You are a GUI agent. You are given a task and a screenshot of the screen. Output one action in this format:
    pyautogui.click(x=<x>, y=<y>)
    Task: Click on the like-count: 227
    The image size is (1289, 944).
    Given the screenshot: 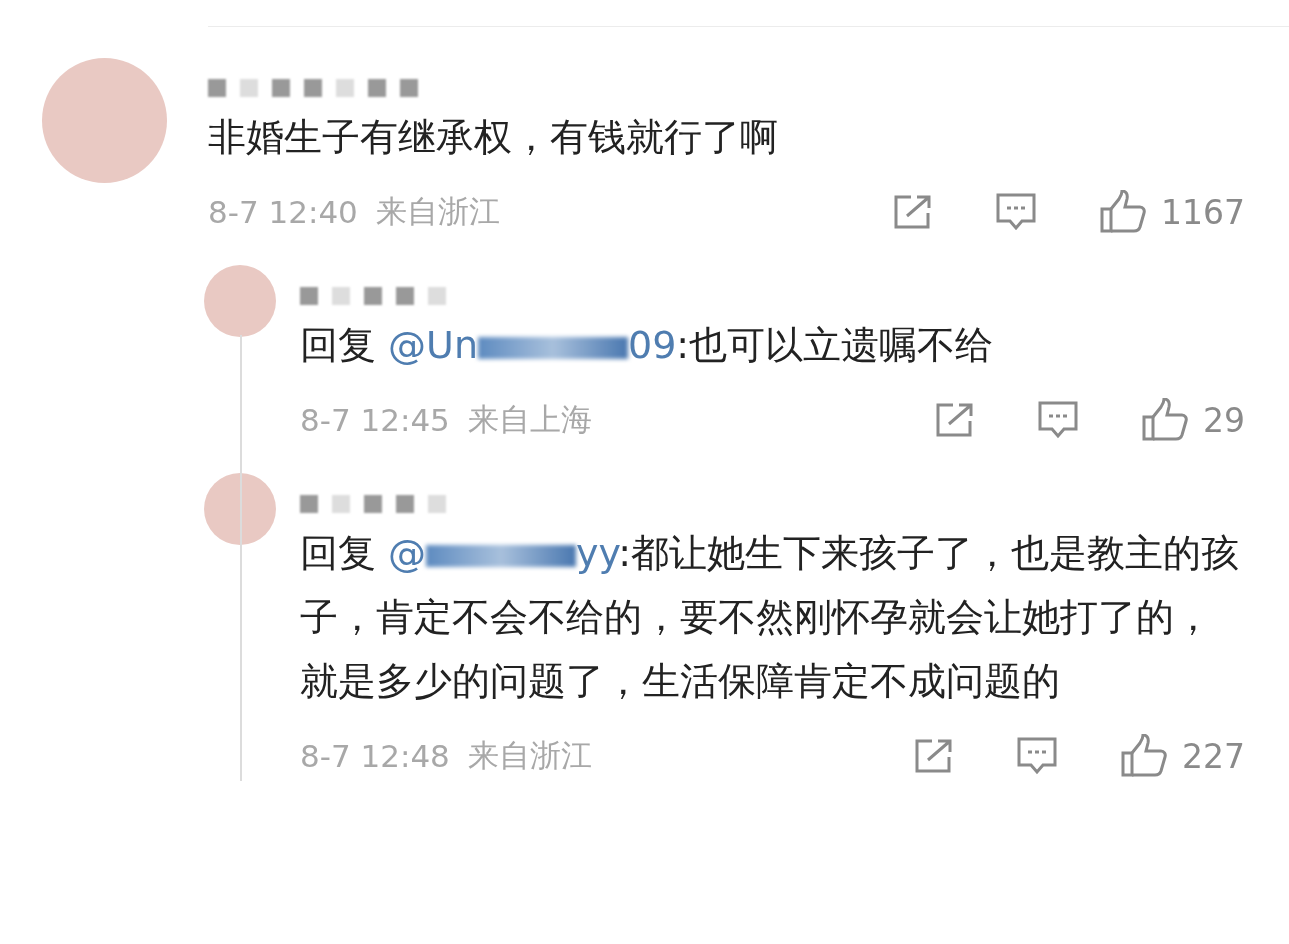 What is the action you would take?
    pyautogui.click(x=1213, y=756)
    